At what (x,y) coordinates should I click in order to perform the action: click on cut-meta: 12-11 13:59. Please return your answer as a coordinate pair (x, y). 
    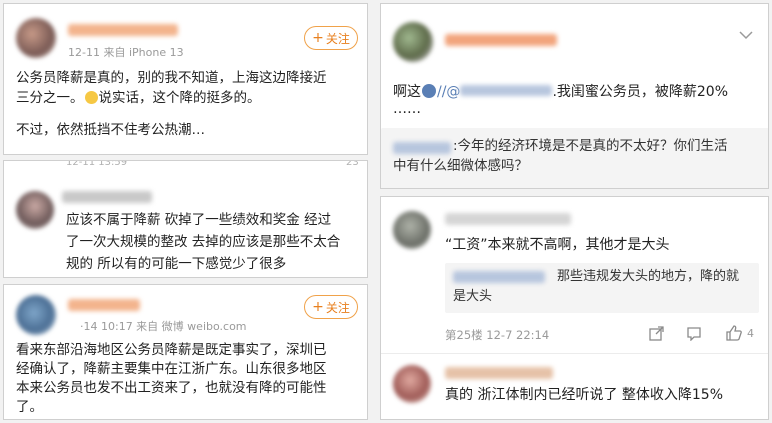
    Looking at the image, I should click on (97, 164).